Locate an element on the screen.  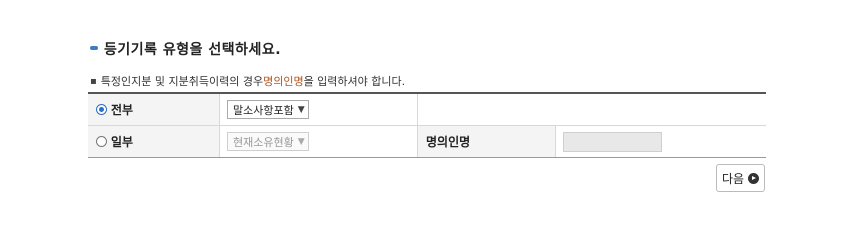
partial-type-select: 현재소유현황 ▼ is located at coordinates (268, 141).